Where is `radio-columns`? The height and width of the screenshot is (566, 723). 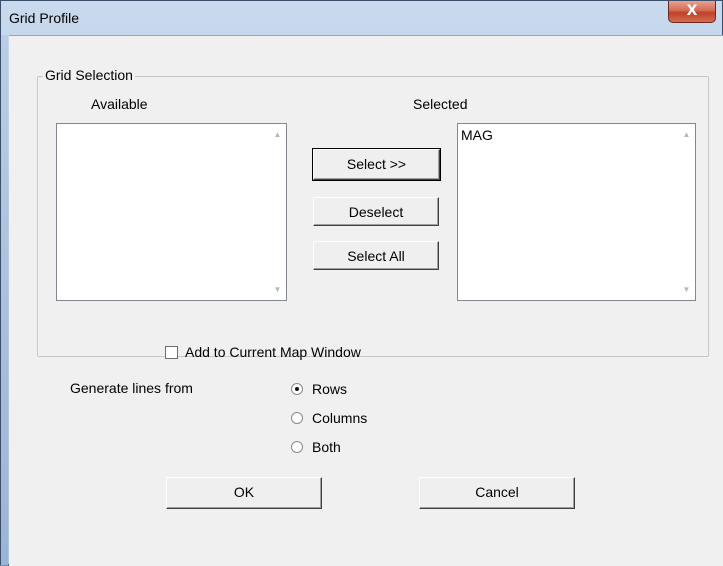
radio-columns is located at coordinates (297, 418).